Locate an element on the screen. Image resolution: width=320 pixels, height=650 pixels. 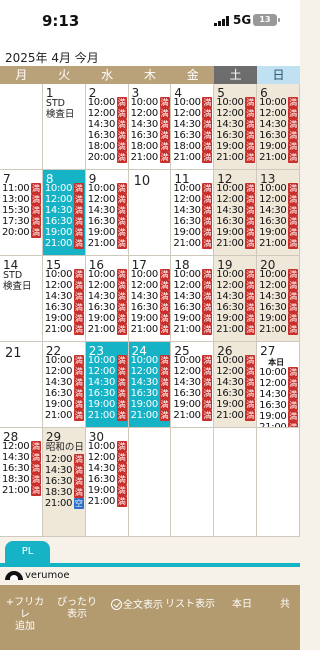
time-slot: 17:30 満 is located at coordinates (22, 221).